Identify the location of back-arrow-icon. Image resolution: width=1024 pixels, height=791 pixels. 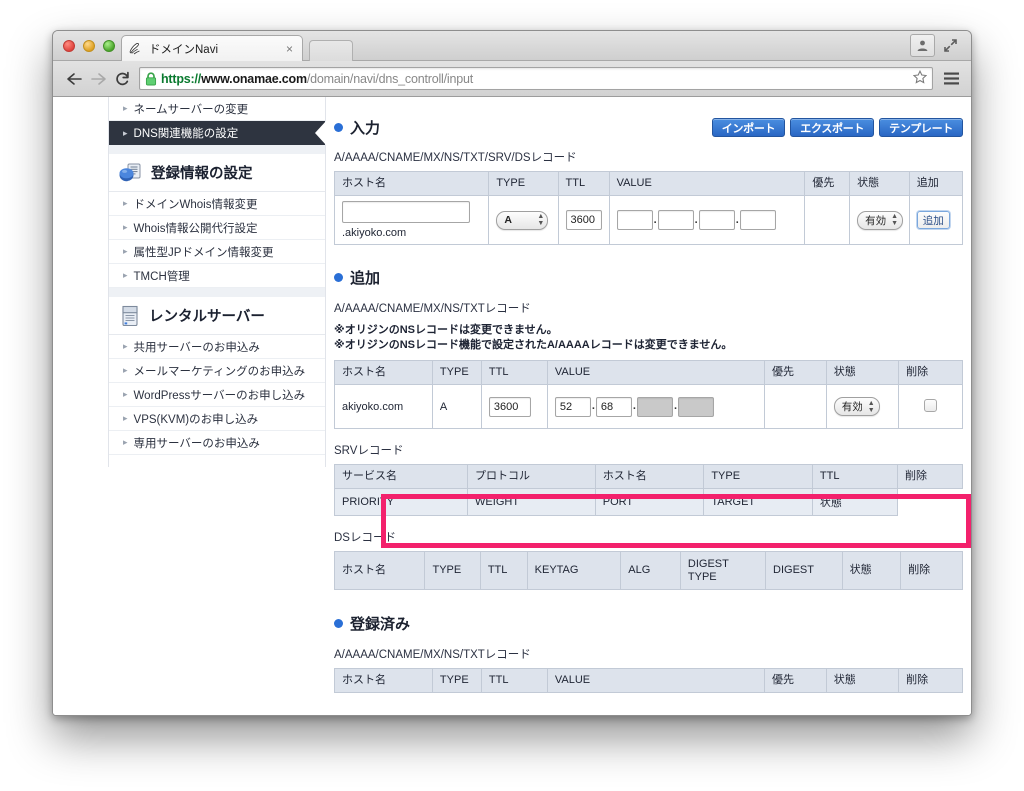
(74, 79).